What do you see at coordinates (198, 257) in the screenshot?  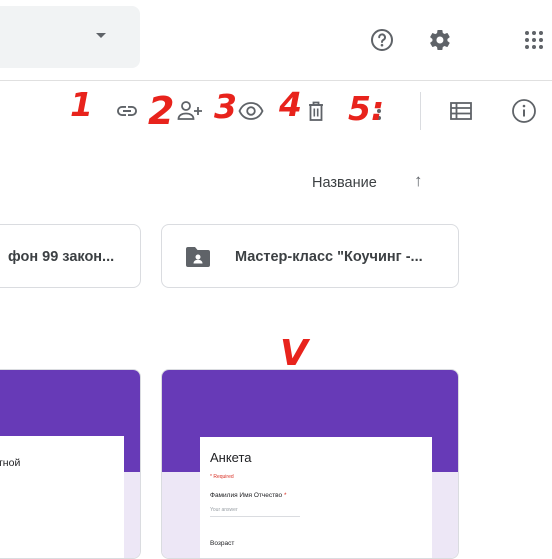 I see `shared-folder-icon` at bounding box center [198, 257].